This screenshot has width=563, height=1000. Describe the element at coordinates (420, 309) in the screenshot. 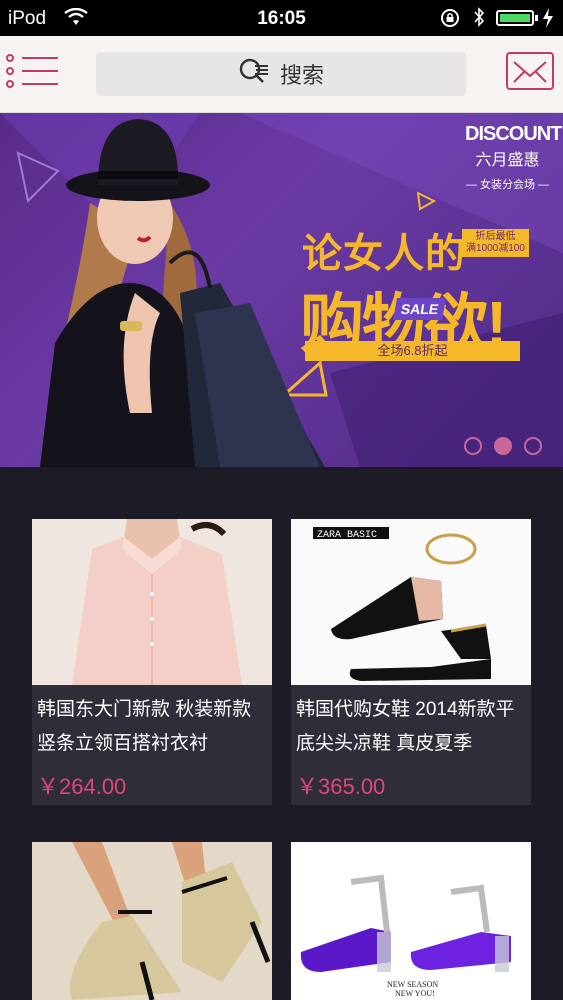

I see `sale-tag: SALE` at that location.